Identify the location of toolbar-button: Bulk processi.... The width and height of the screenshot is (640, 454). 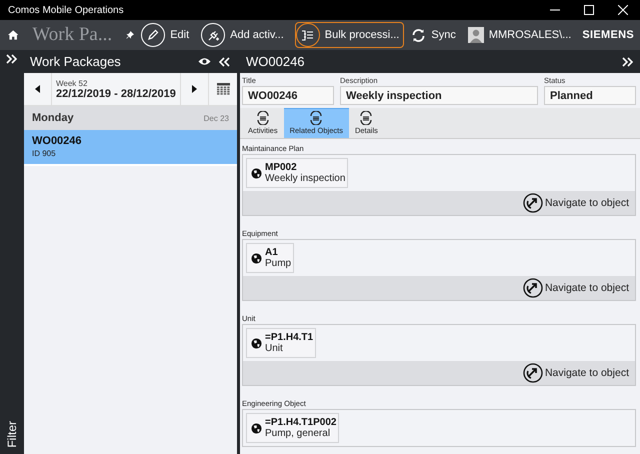
(349, 35).